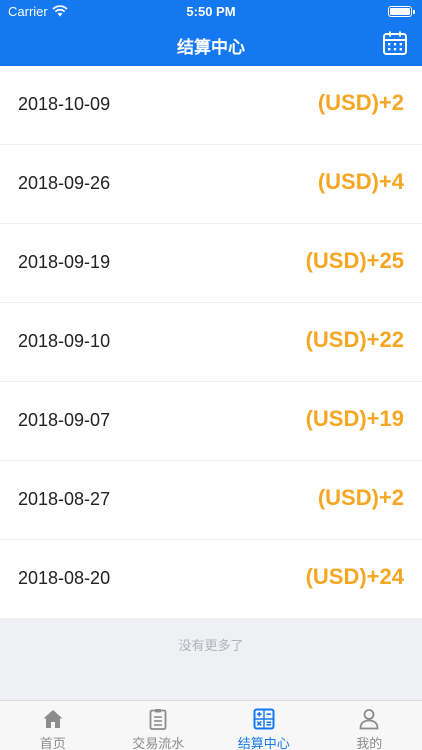 The height and width of the screenshot is (750, 422). I want to click on settlement-amount: (USD)+4, so click(360, 181).